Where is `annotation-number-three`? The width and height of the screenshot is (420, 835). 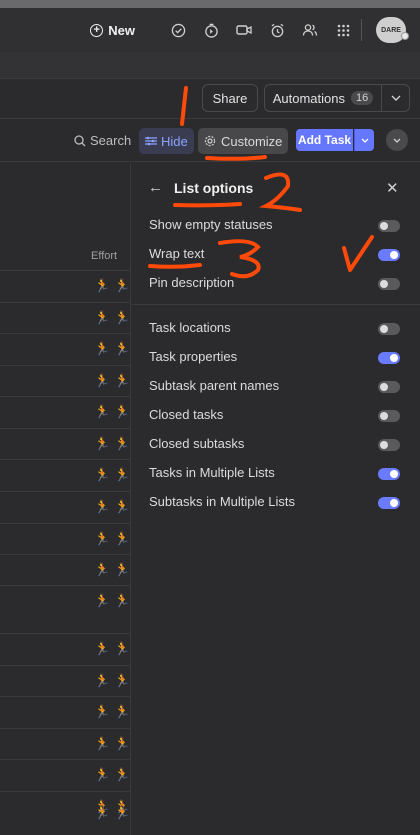 annotation-number-three is located at coordinates (239, 259).